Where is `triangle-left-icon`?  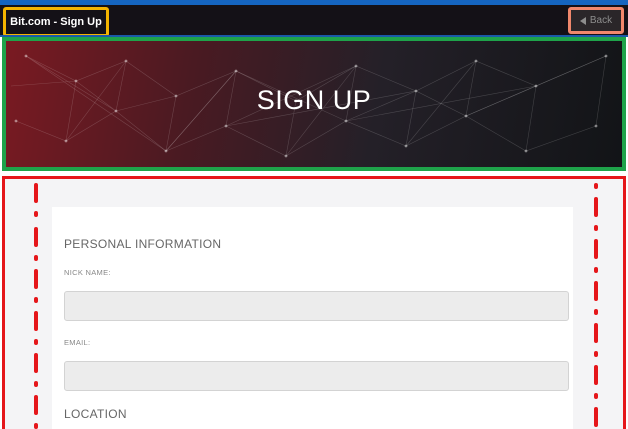
triangle-left-icon is located at coordinates (582, 20).